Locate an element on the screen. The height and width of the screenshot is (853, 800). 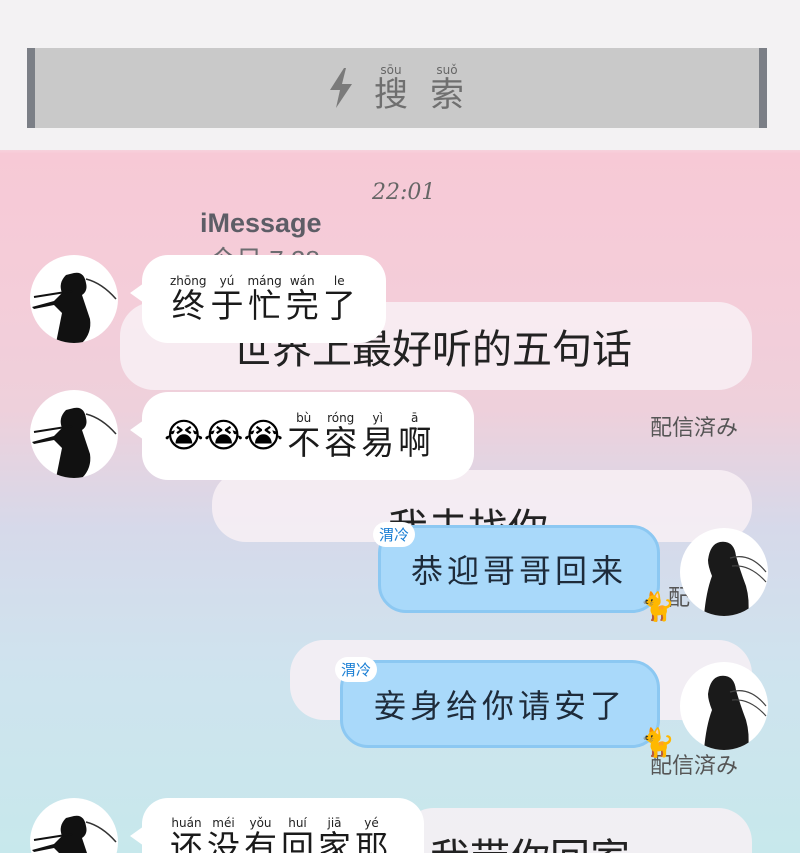
message-bubble: huán 还 méi 没 yǒu 有 huí 回 jiā 家 yé 耶 is located at coordinates (277, 825).